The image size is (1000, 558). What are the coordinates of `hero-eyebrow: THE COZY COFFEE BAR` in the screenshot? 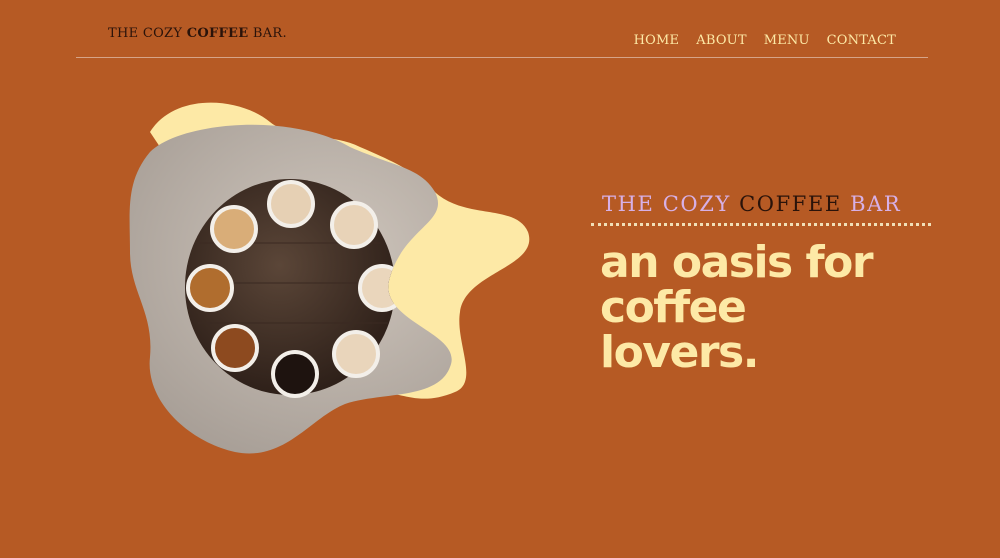 It's located at (751, 204).